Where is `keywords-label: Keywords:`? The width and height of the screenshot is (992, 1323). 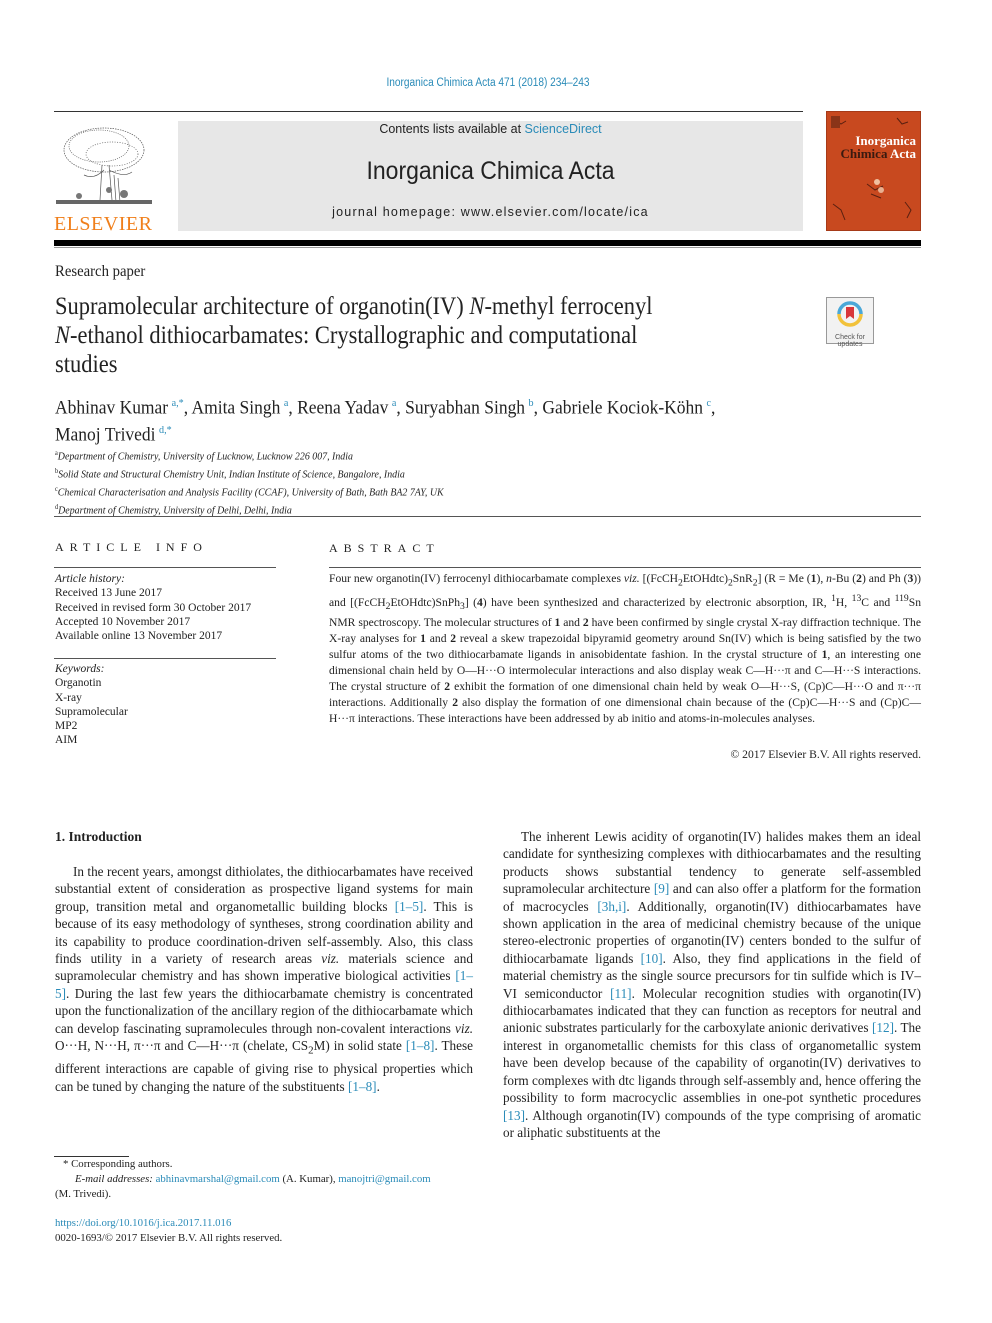
keywords-label: Keywords: is located at coordinates (80, 669).